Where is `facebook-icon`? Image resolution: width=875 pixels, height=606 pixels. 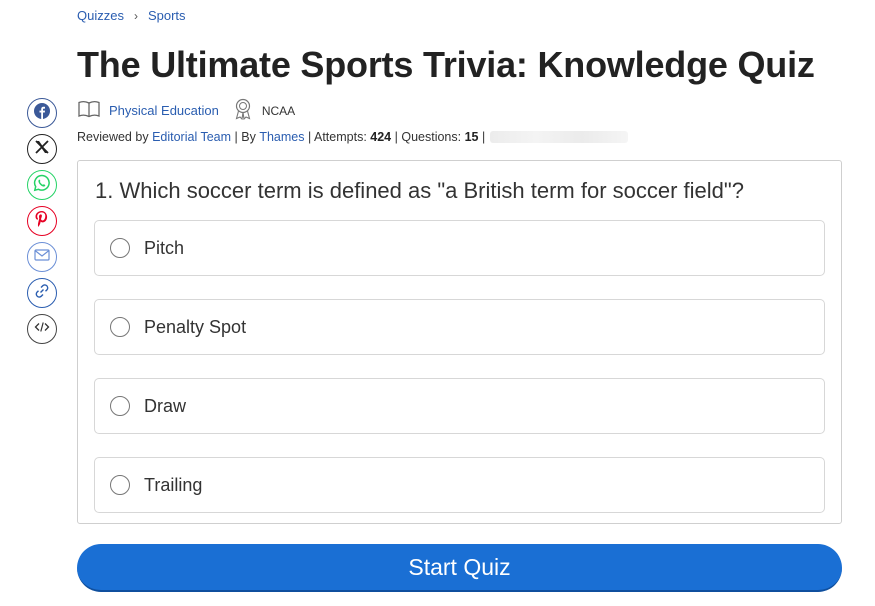 facebook-icon is located at coordinates (42, 113).